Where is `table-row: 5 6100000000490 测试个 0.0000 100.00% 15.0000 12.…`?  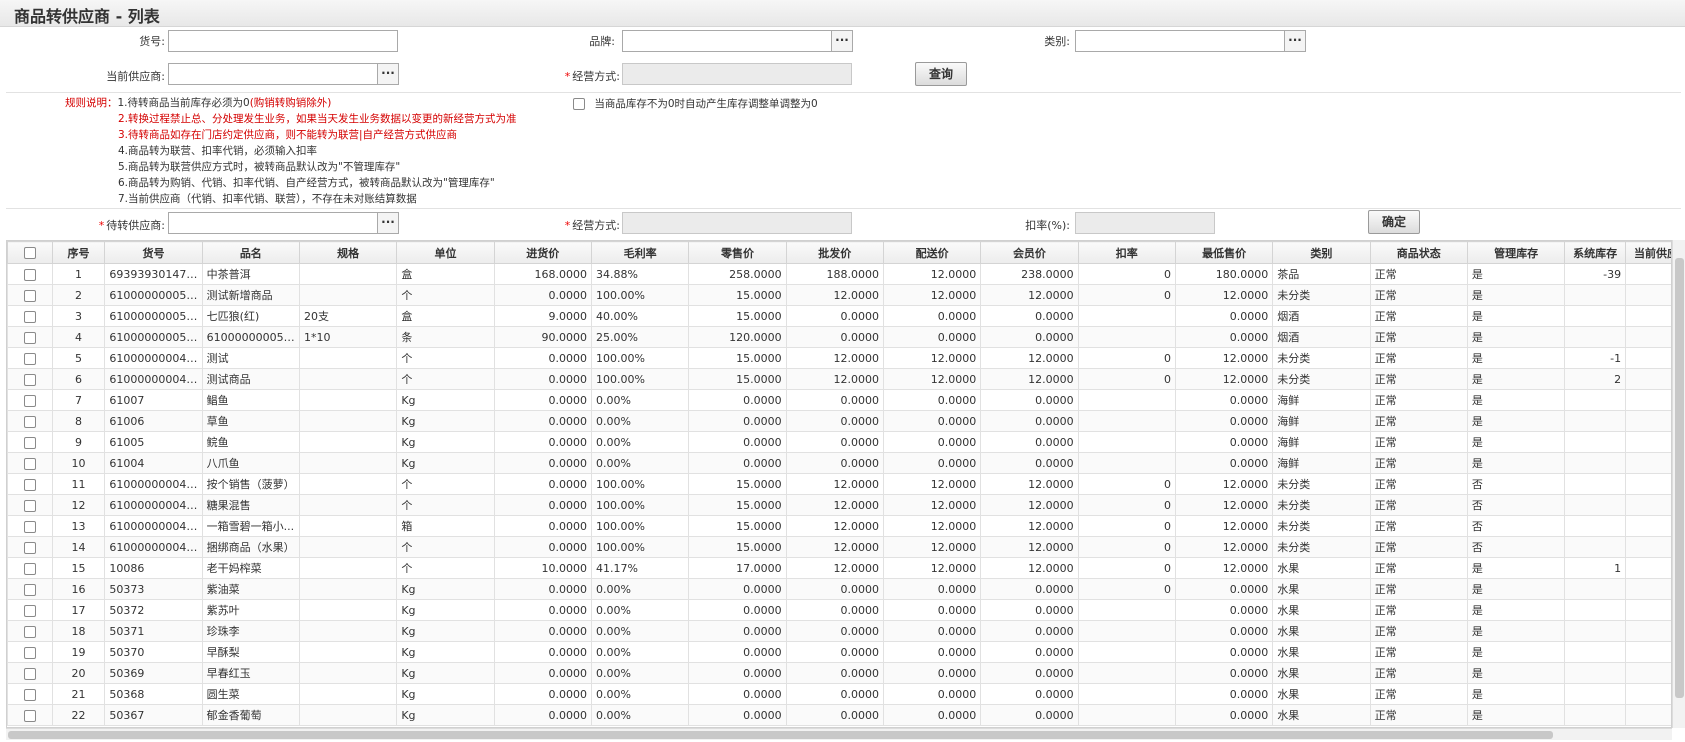
table-row: 5 6100000000490 测试个 0.0000 100.00% 15.0000 12.… is located at coordinates (839, 358).